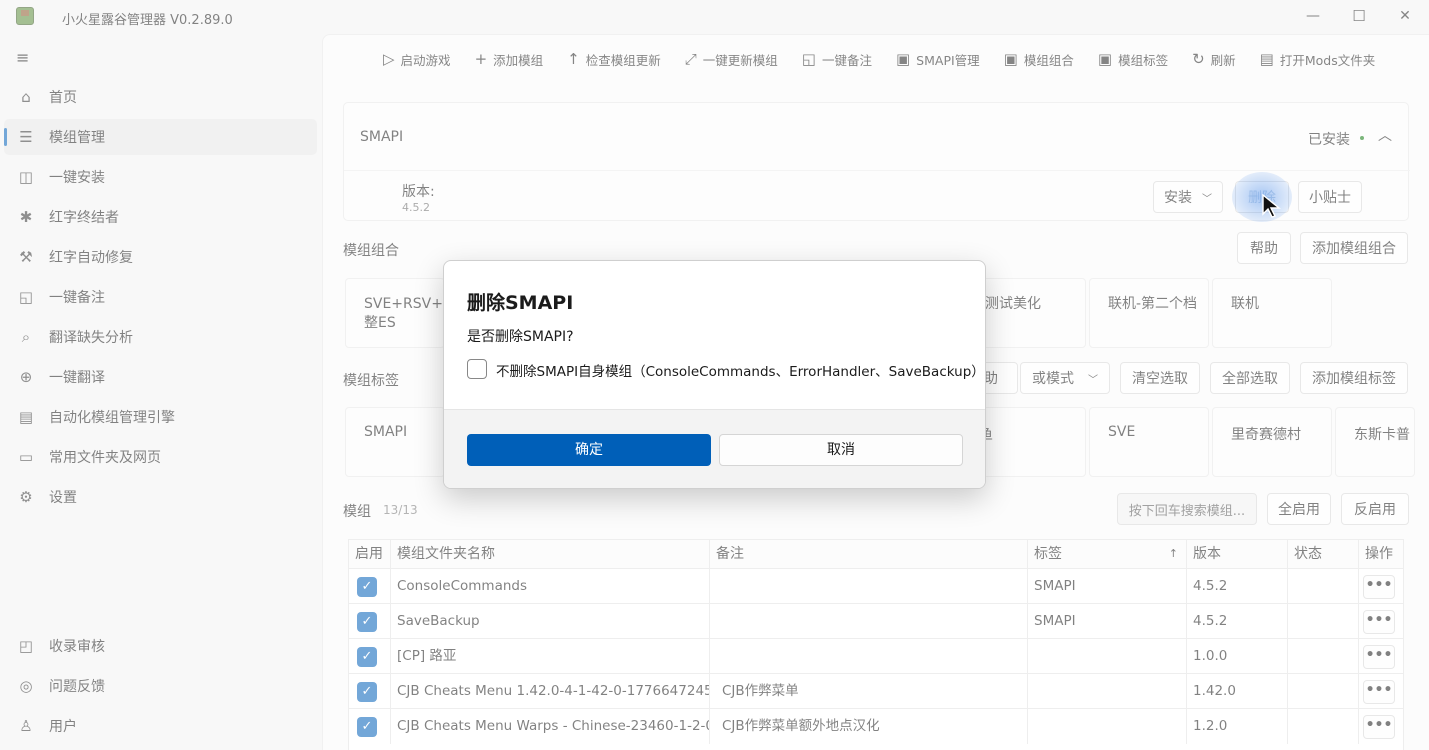 The width and height of the screenshot is (1429, 750). What do you see at coordinates (520, 337) in the screenshot?
I see `dialog-message: 是否删除SMAPI?` at bounding box center [520, 337].